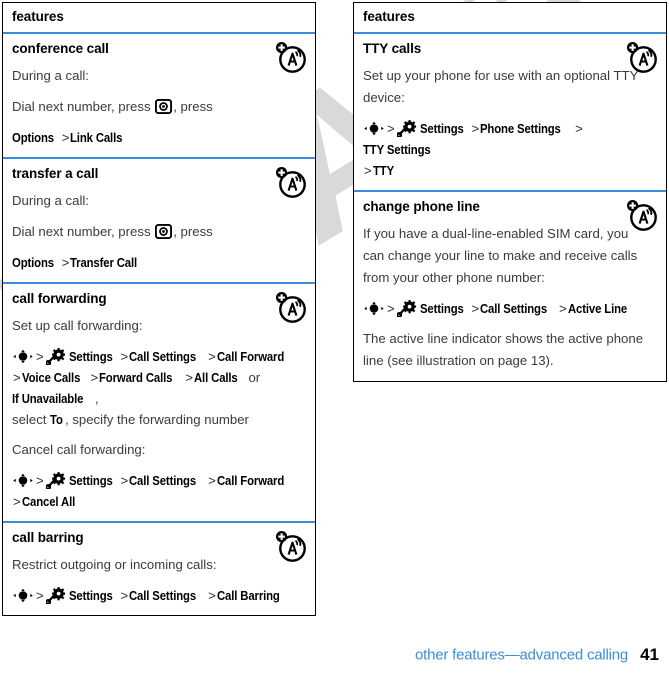  I want to click on menu-item-label: Call Barring, so click(248, 595).